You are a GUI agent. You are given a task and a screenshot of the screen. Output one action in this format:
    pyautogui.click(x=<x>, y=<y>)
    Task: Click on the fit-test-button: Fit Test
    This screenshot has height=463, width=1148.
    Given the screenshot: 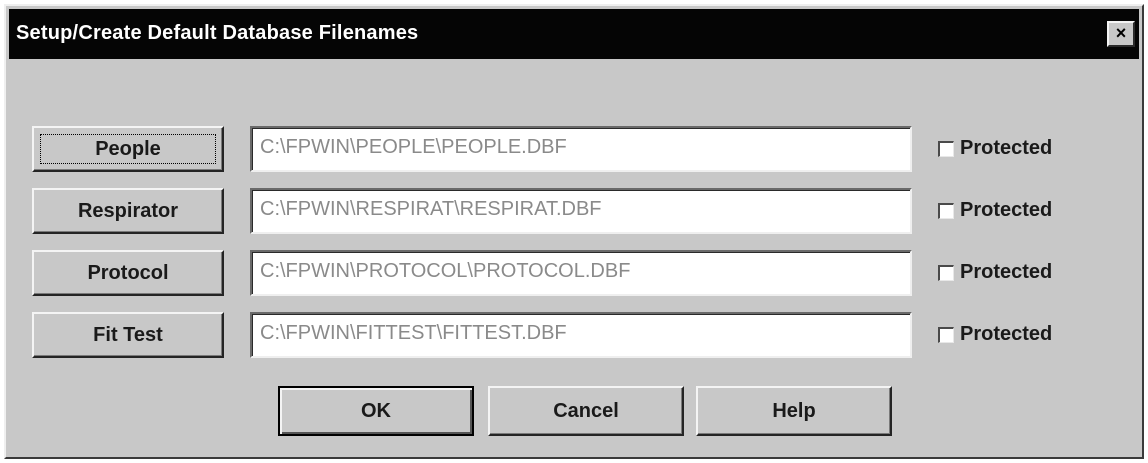 What is the action you would take?
    pyautogui.click(x=128, y=335)
    